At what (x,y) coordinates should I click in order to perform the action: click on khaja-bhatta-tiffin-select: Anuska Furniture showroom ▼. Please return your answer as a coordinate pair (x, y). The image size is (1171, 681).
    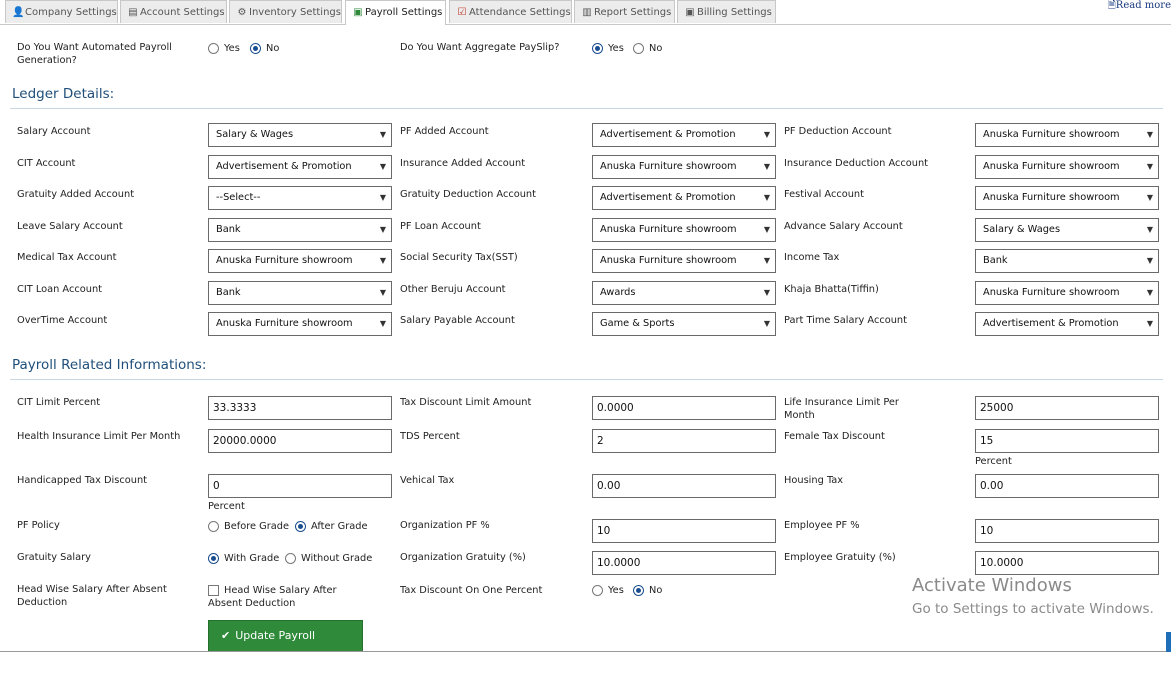
    Looking at the image, I should click on (1067, 293).